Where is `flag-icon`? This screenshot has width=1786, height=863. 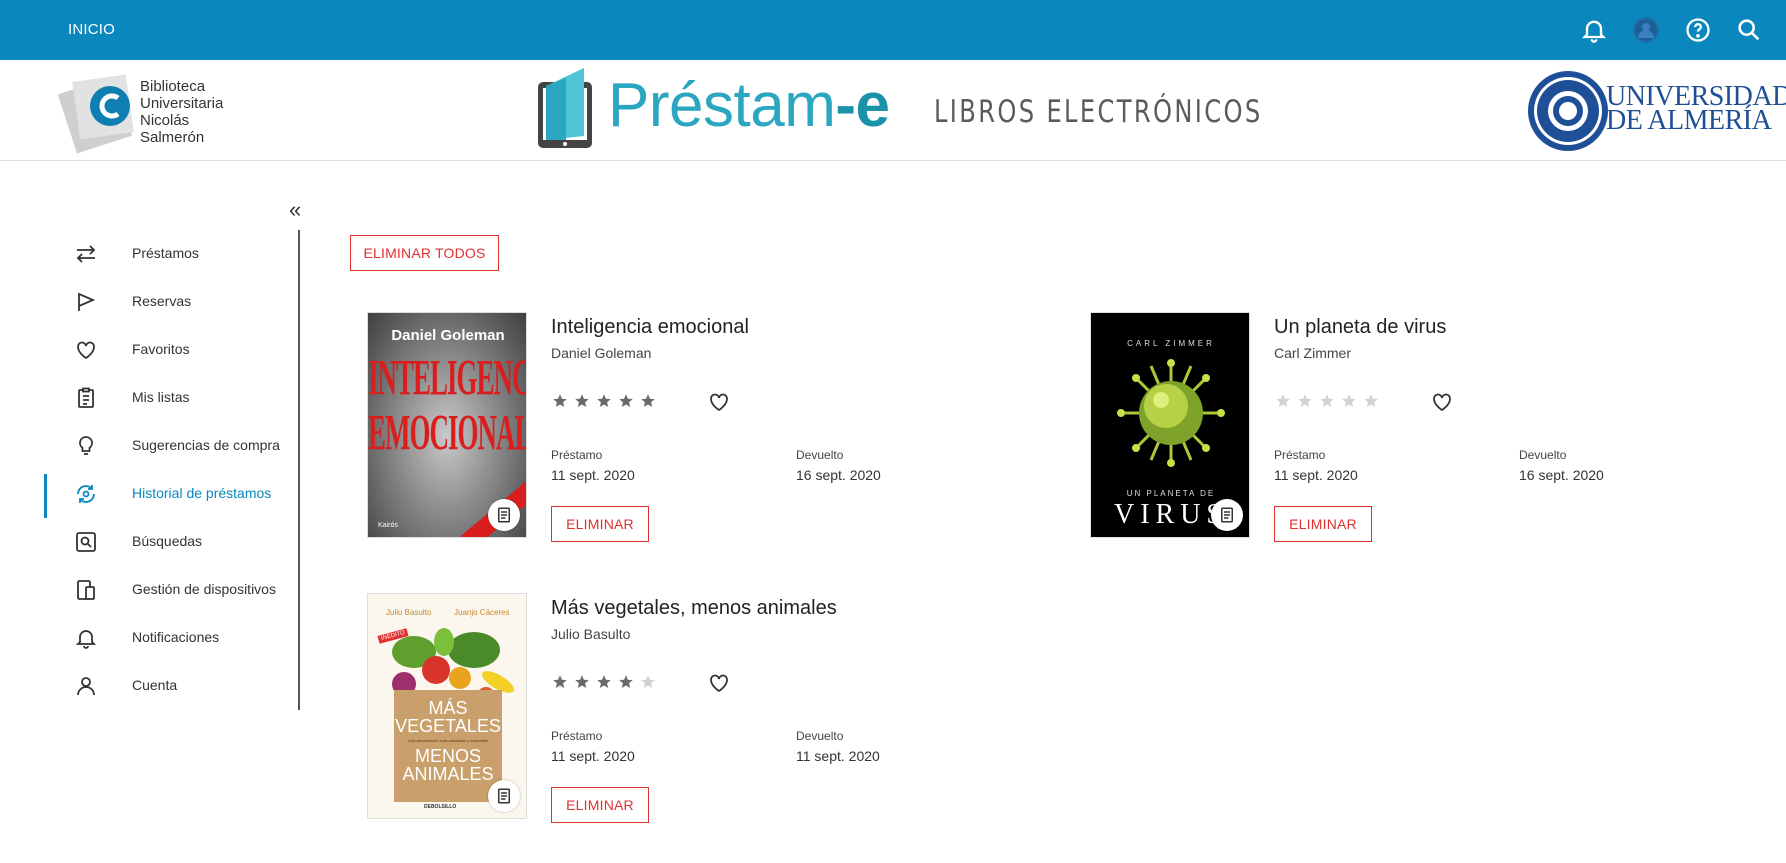
flag-icon is located at coordinates (86, 302).